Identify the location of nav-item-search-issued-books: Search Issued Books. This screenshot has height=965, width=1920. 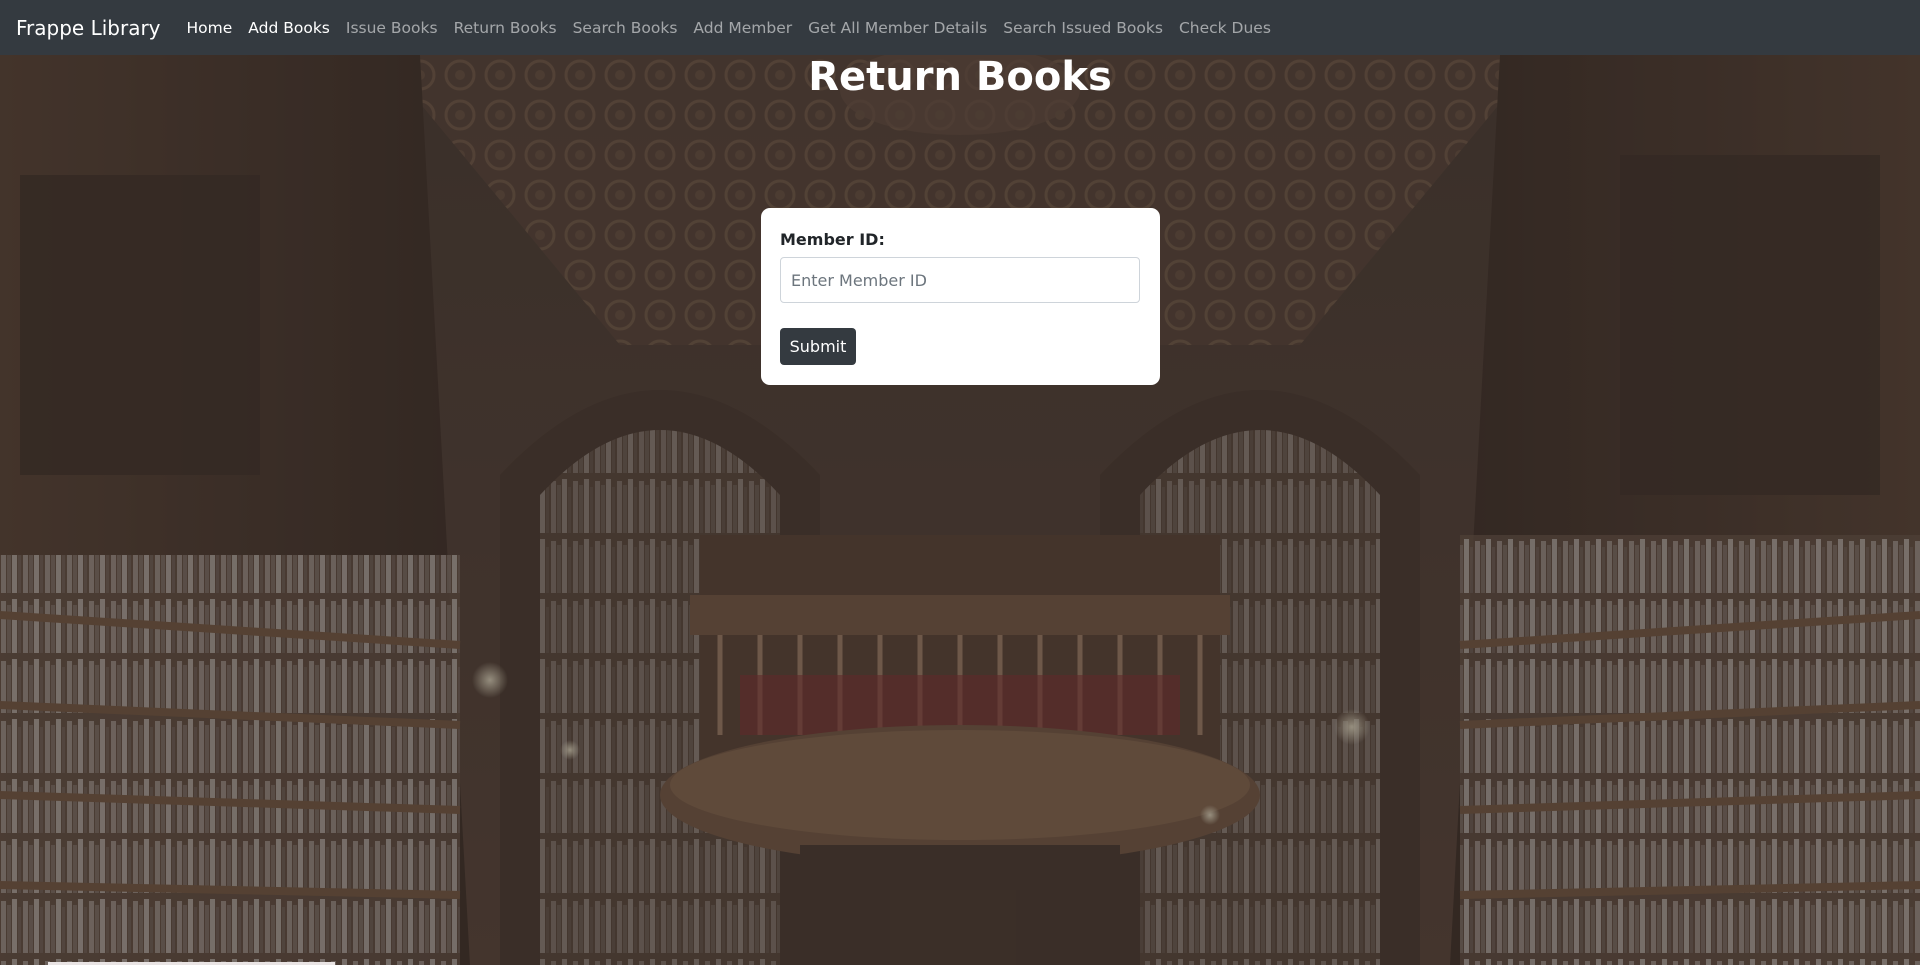
(1083, 28).